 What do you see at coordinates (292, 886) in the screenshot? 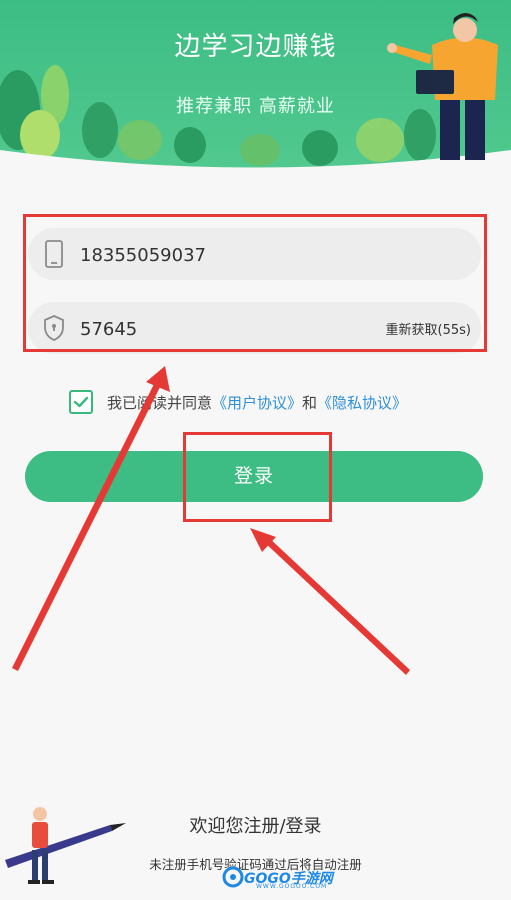
I see `watermark-subtext: WWW.GOGOO.COM` at bounding box center [292, 886].